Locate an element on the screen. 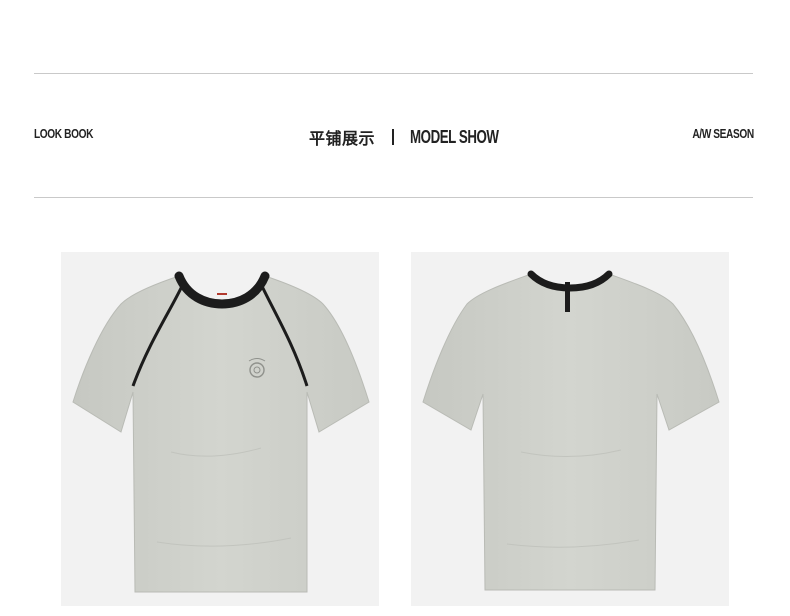 This screenshot has height=616, width=790. section-title: 平铺展示 MODEL SHOW is located at coordinates (419, 137).